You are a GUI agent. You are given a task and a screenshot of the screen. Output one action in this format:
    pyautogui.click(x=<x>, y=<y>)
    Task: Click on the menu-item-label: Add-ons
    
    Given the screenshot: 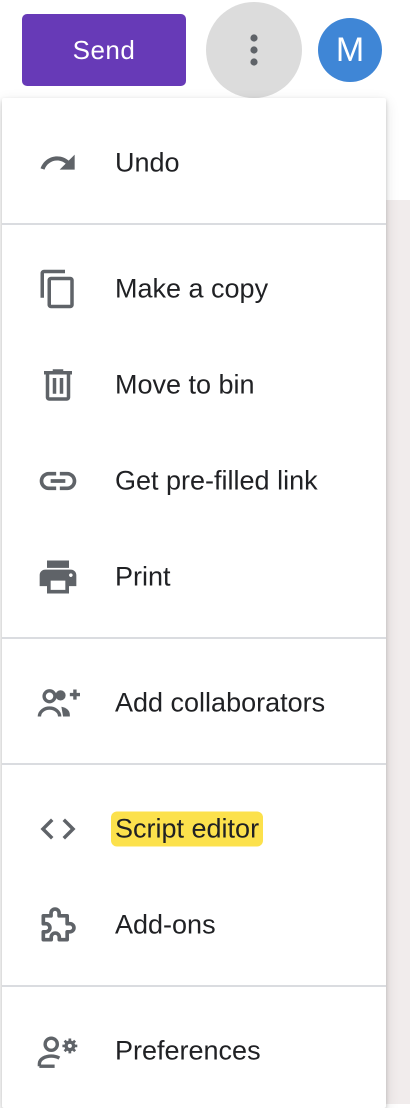 What is the action you would take?
    pyautogui.click(x=165, y=924)
    